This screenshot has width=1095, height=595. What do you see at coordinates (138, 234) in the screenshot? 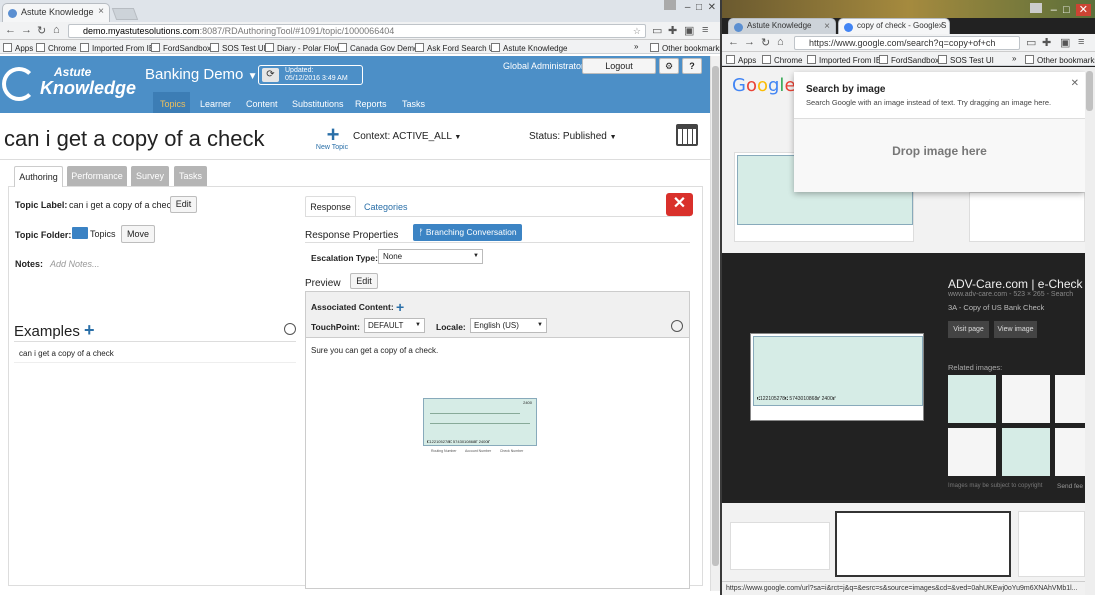
I see `move-folder-button: Move` at bounding box center [138, 234].